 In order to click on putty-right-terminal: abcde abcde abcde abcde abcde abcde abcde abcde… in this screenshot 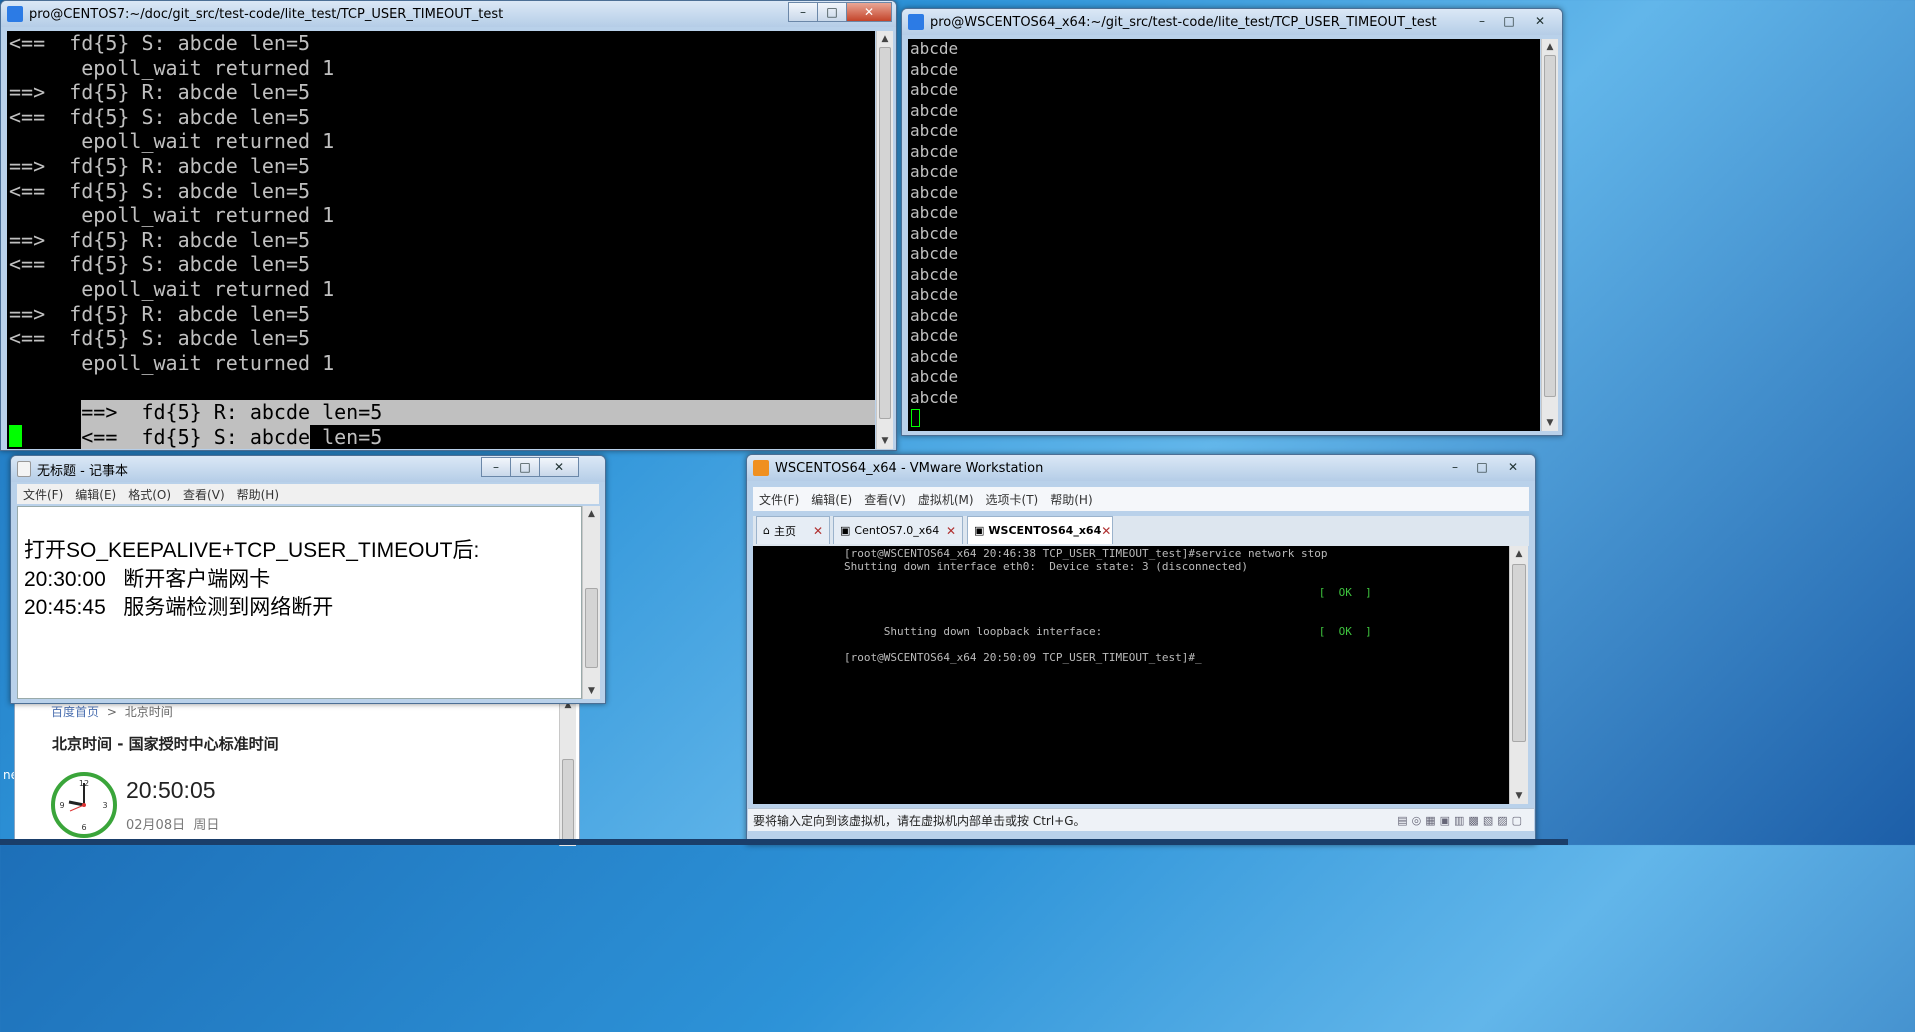, I will do `click(1224, 235)`.